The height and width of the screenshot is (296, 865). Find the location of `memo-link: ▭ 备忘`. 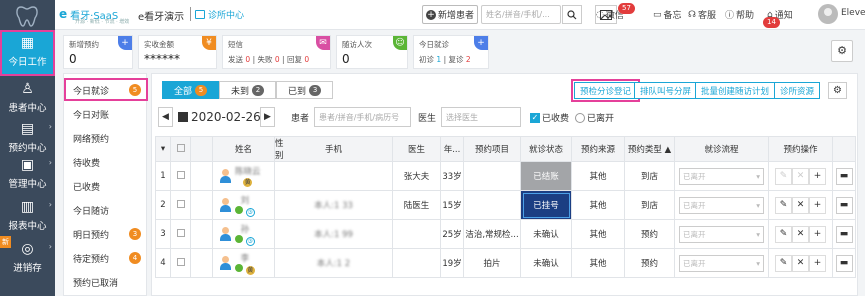

memo-link: ▭ 备忘 is located at coordinates (667, 15).